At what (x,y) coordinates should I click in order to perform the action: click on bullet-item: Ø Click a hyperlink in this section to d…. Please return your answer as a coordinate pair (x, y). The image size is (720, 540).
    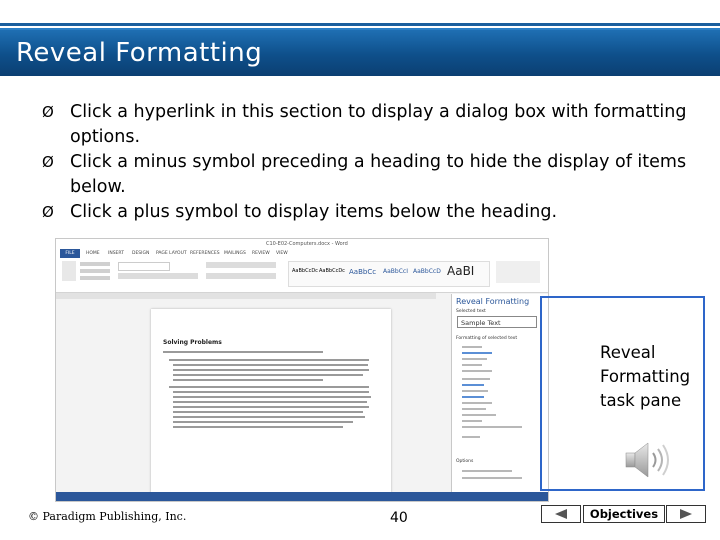
    Looking at the image, I should click on (367, 125).